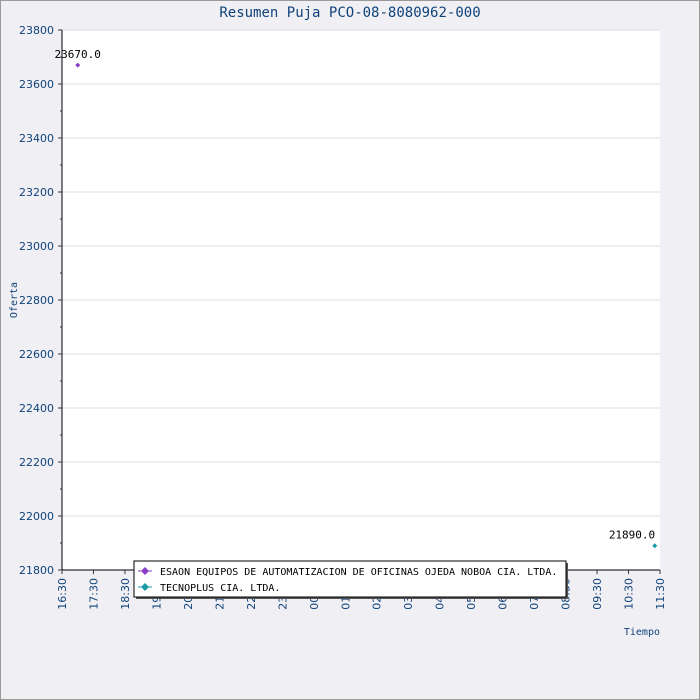 This screenshot has height=700, width=700. Describe the element at coordinates (125, 594) in the screenshot. I see `x-tick-label: 18:30` at that location.